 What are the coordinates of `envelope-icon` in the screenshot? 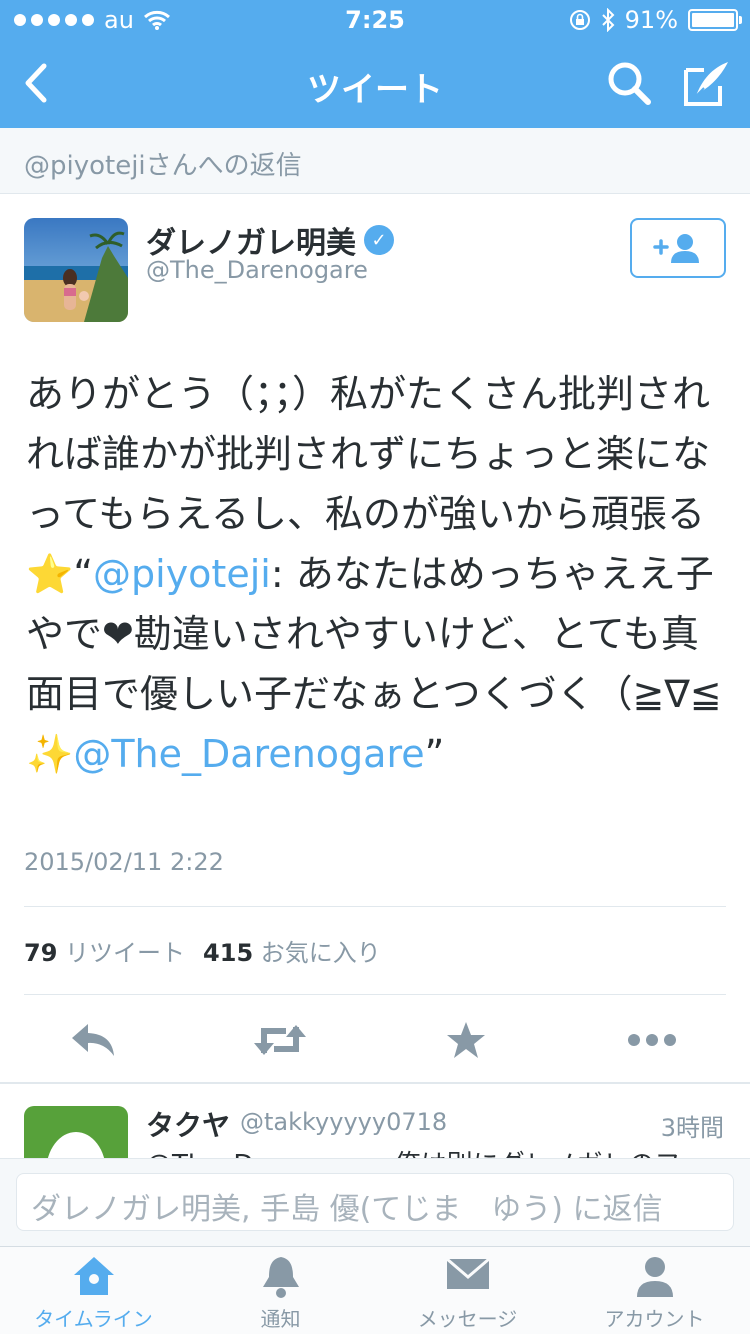 It's located at (467, 1273).